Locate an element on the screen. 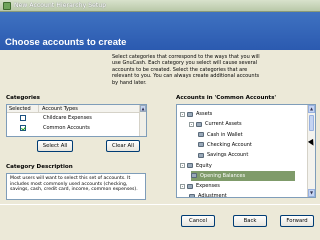 The image size is (320, 240). account-name: Opening Balances is located at coordinates (223, 175).